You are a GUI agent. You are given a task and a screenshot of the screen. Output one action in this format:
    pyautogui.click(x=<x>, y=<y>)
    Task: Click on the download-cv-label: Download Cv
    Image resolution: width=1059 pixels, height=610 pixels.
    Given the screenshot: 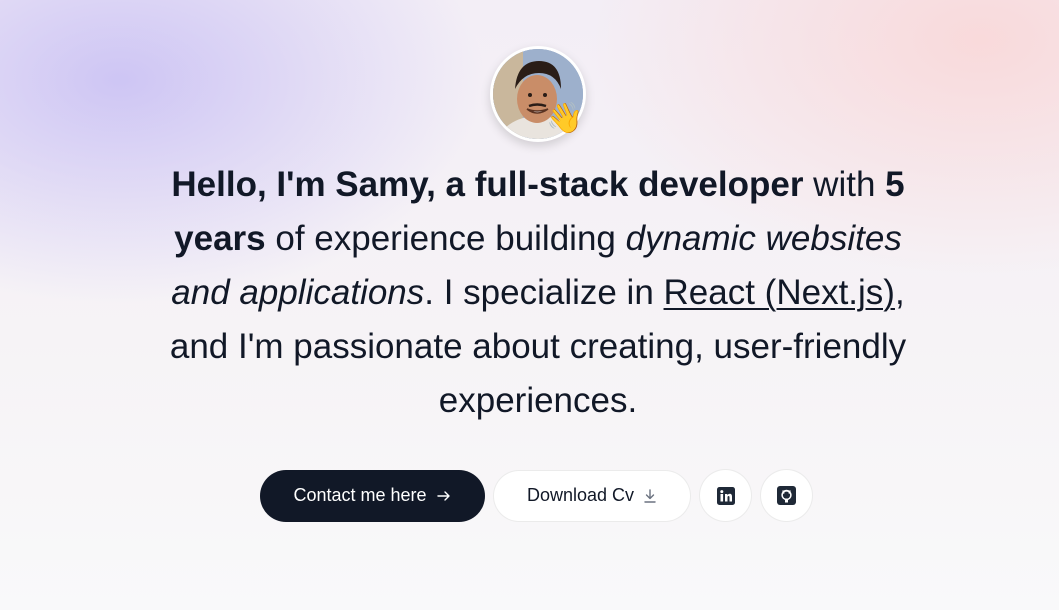 What is the action you would take?
    pyautogui.click(x=580, y=495)
    